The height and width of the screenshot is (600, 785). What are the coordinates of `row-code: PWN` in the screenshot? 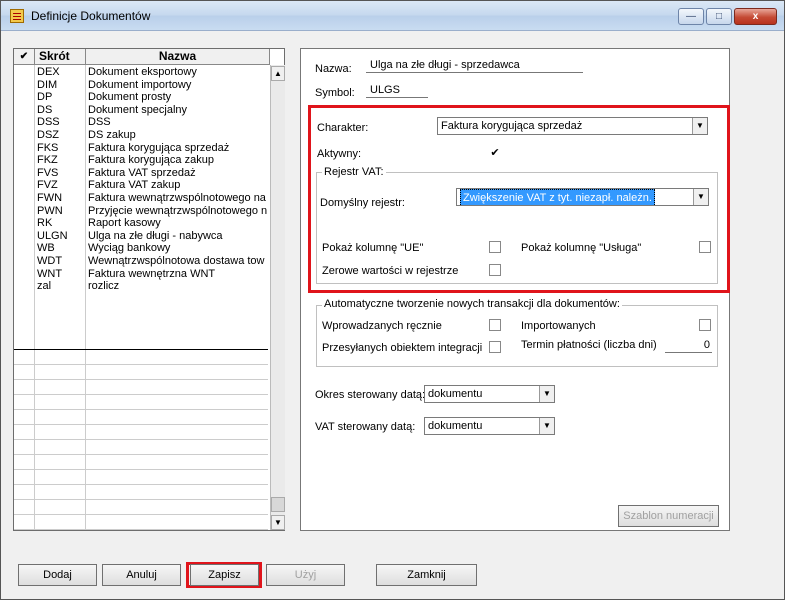 It's located at (50, 210).